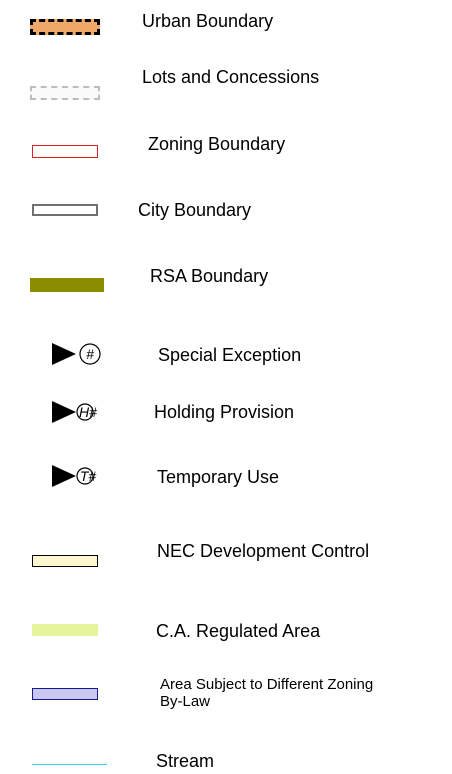 This screenshot has width=452, height=774. I want to click on stream-swatch, so click(69, 764).